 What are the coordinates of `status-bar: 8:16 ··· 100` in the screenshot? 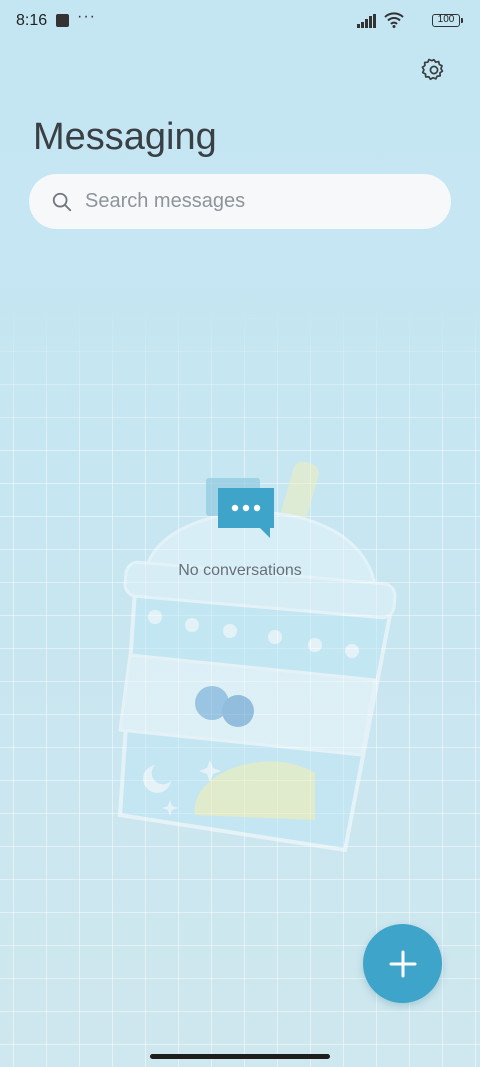 It's located at (240, 22).